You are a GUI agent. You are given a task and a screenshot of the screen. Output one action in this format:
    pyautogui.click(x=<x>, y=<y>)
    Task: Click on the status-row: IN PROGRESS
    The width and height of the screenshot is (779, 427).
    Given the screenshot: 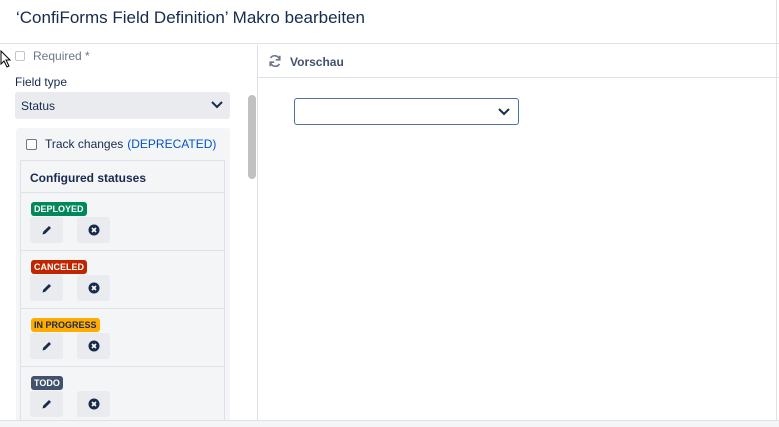 What is the action you would take?
    pyautogui.click(x=122, y=338)
    